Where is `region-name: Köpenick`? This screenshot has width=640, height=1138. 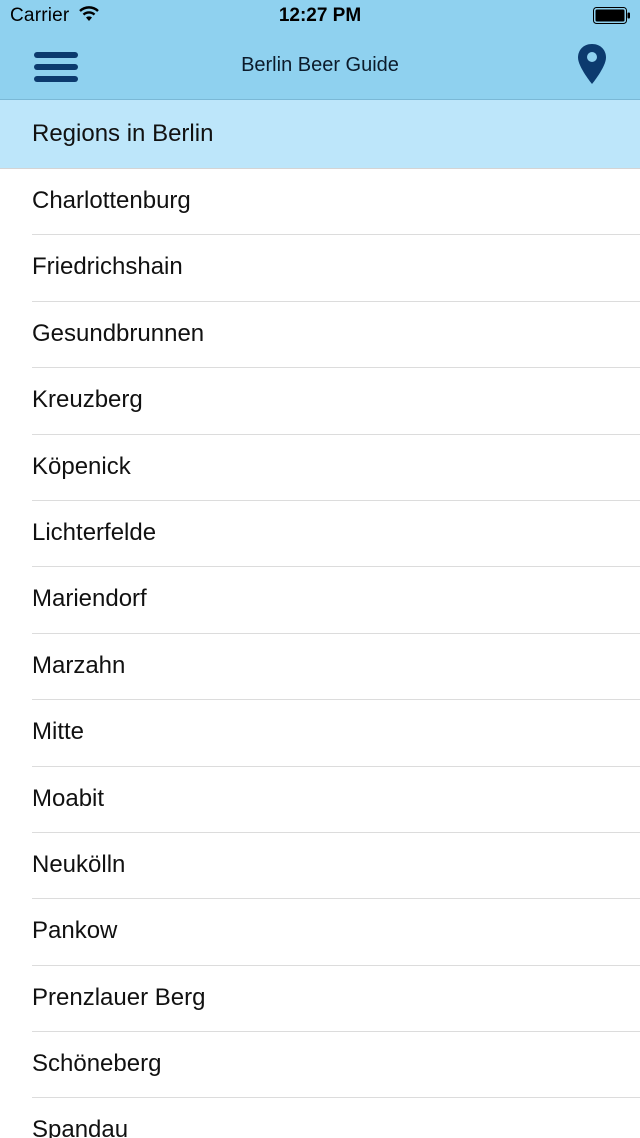
region-name: Köpenick is located at coordinates (81, 466).